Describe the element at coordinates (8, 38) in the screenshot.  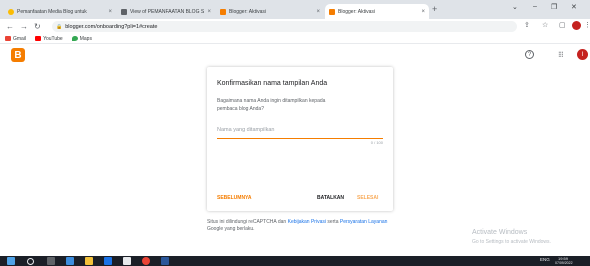
I see `gmail-icon` at that location.